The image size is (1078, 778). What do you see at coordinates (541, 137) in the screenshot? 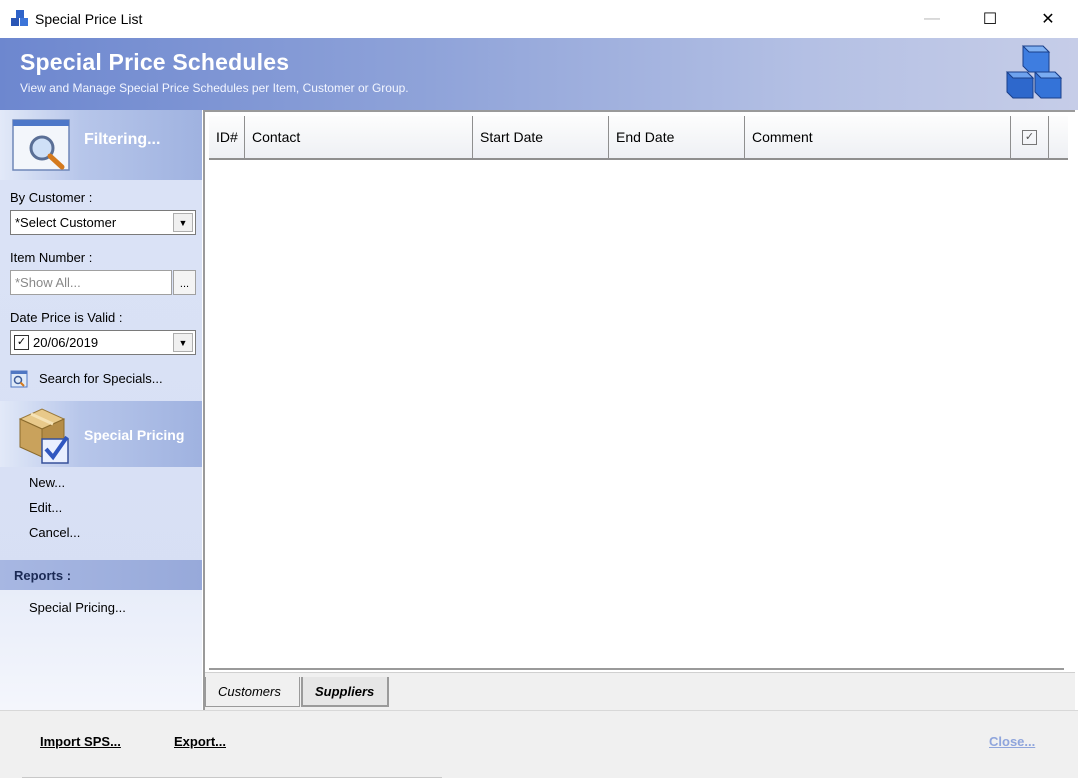
I see `column-header-start-date: Start Date` at bounding box center [541, 137].